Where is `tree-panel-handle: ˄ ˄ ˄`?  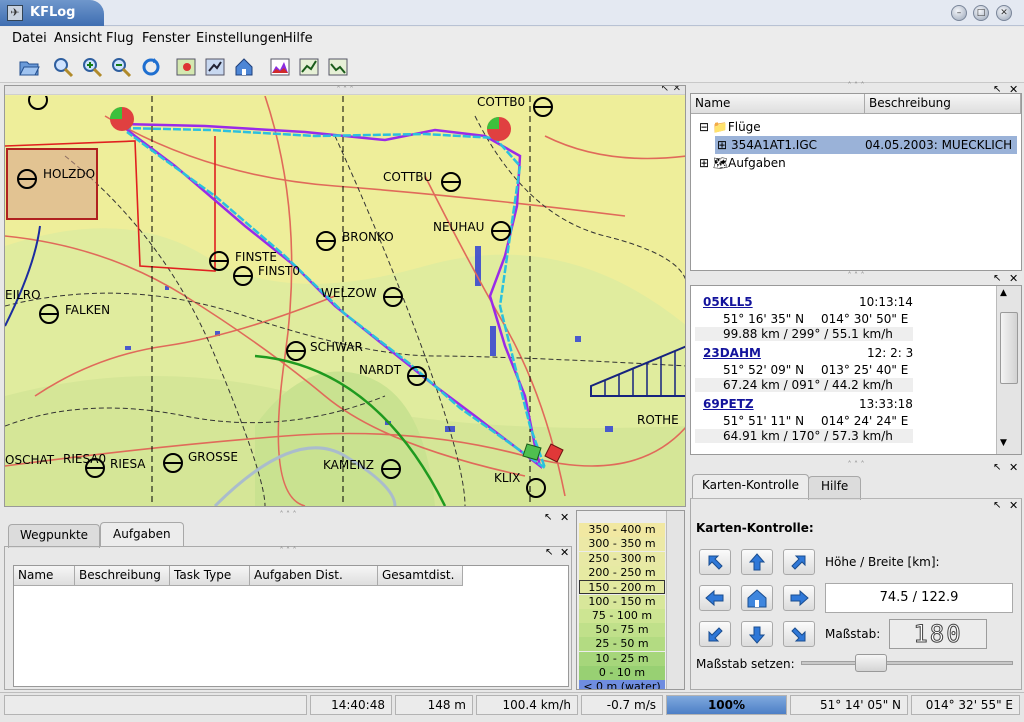
tree-panel-handle: ˄ ˄ ˄ is located at coordinates (856, 86).